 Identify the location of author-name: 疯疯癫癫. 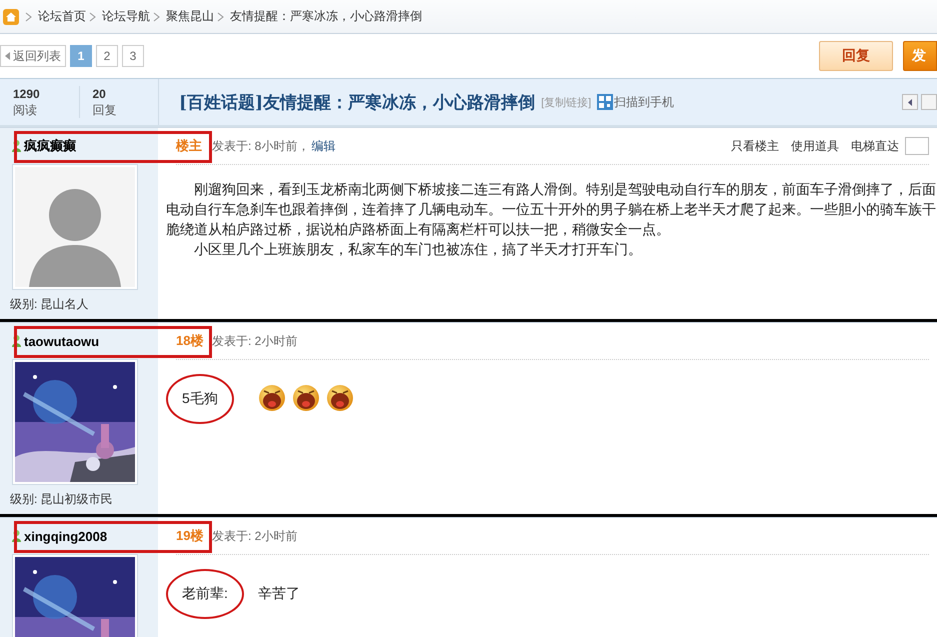
(50, 146).